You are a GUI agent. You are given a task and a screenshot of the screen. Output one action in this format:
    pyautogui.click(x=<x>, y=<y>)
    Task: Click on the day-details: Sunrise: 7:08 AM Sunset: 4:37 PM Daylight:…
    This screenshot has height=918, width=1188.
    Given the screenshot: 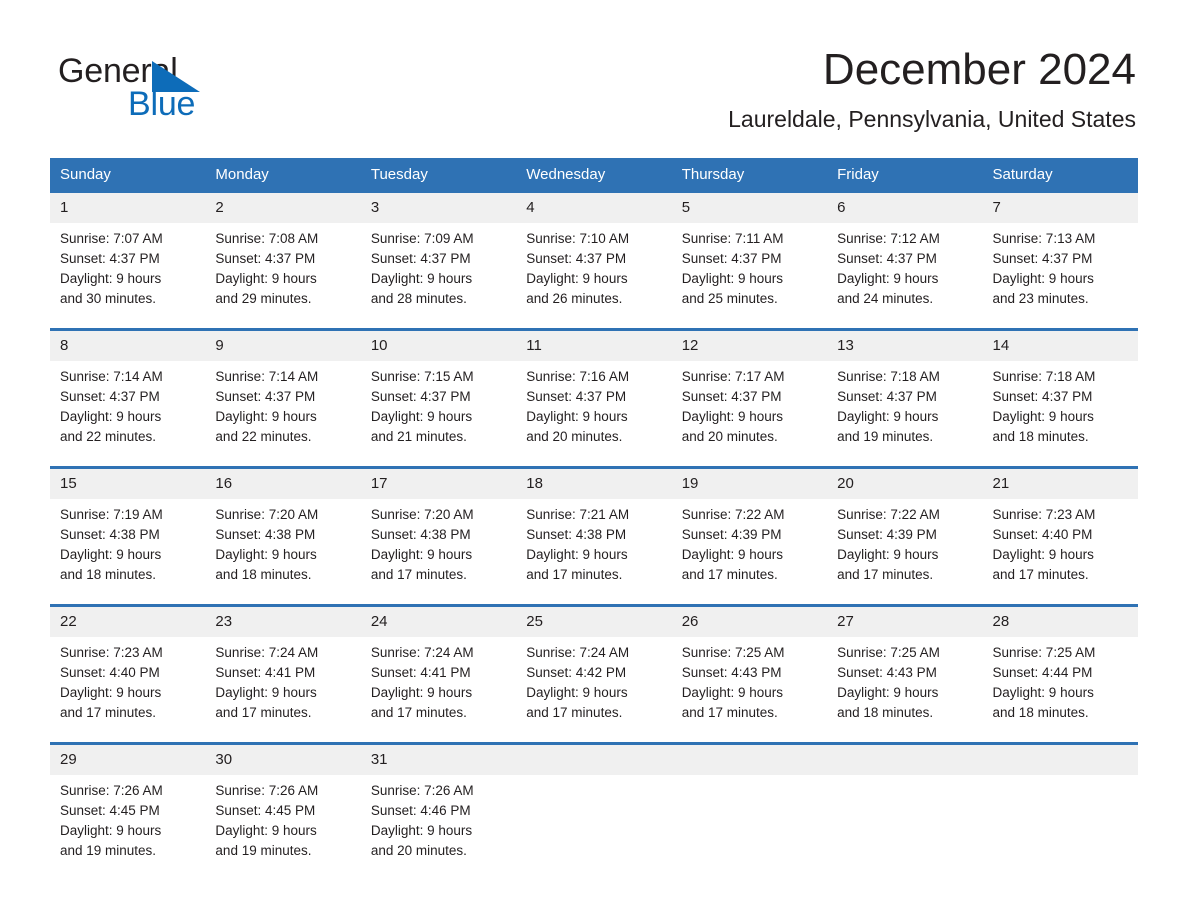 What is the action you would take?
    pyautogui.click(x=282, y=266)
    